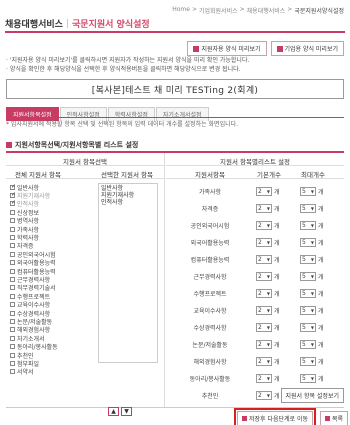 The width and height of the screenshot is (350, 425). What do you see at coordinates (311, 49) in the screenshot?
I see `corp-preview-label: 기업용 양식 미리보기` at bounding box center [311, 49].